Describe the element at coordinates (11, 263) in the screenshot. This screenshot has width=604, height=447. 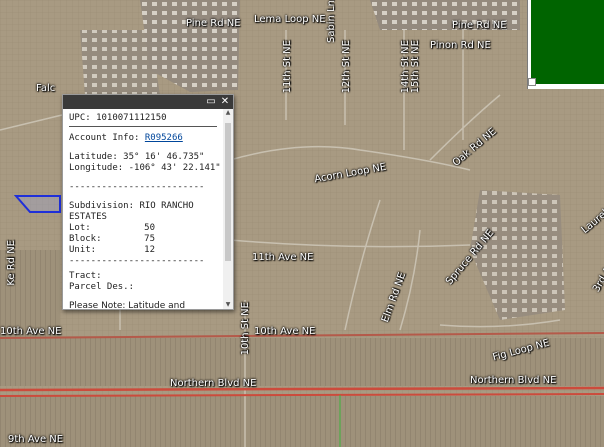
I see `road-label-ke-rd: Ke Rd NE` at that location.